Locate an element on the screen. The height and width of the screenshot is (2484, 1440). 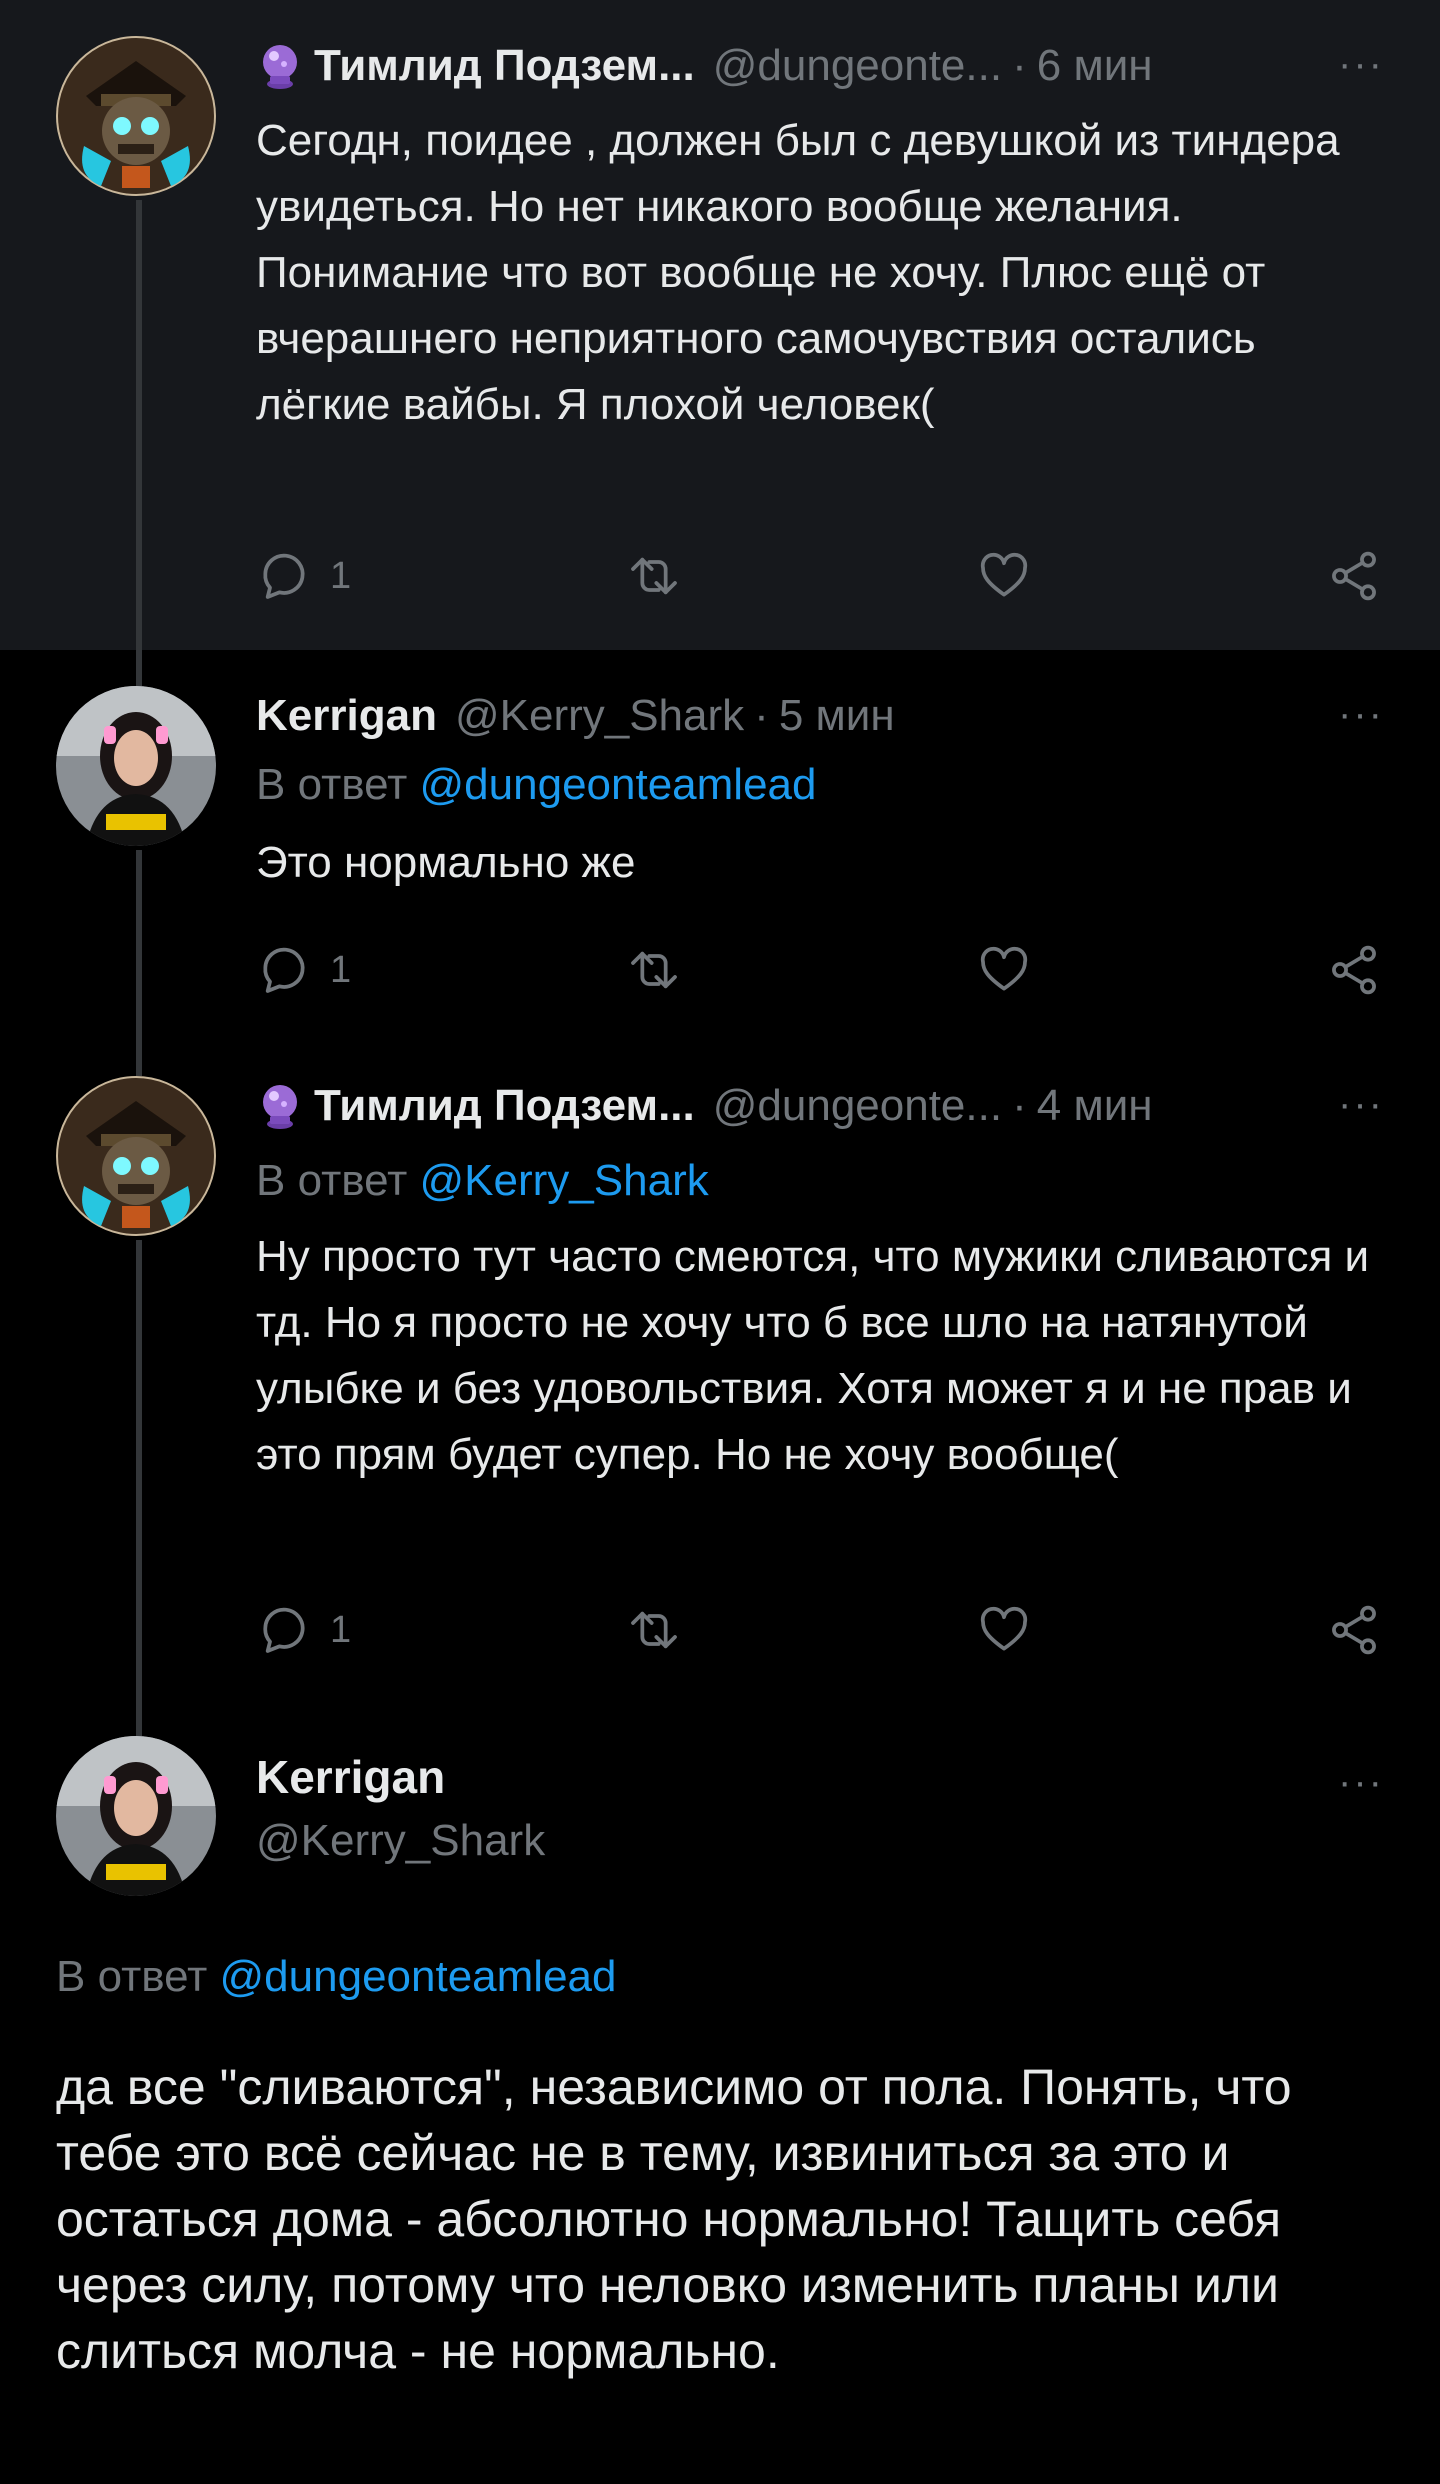
timestamp: 5 мин is located at coordinates (837, 716).